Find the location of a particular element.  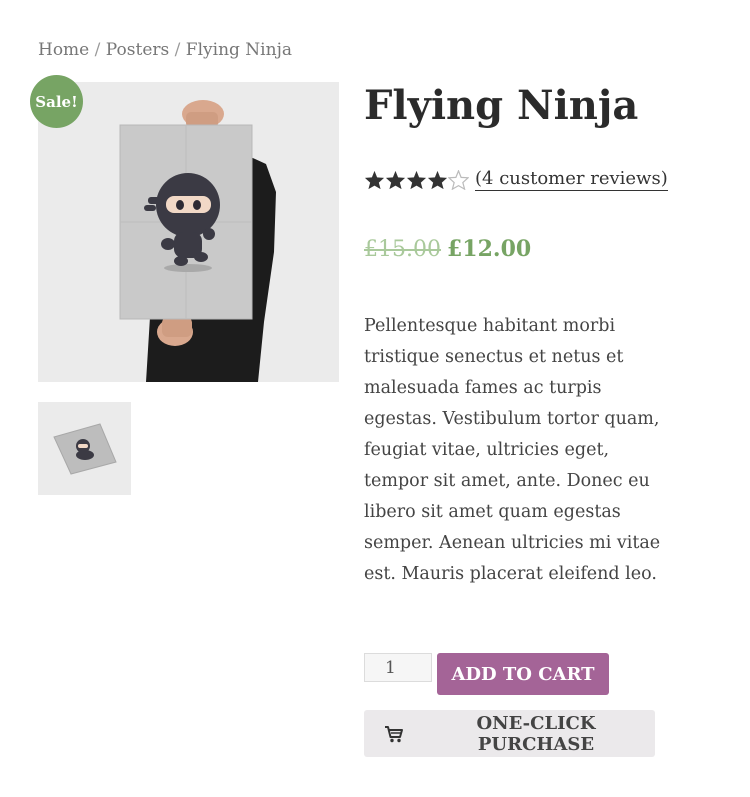

star-rating is located at coordinates (416, 179).